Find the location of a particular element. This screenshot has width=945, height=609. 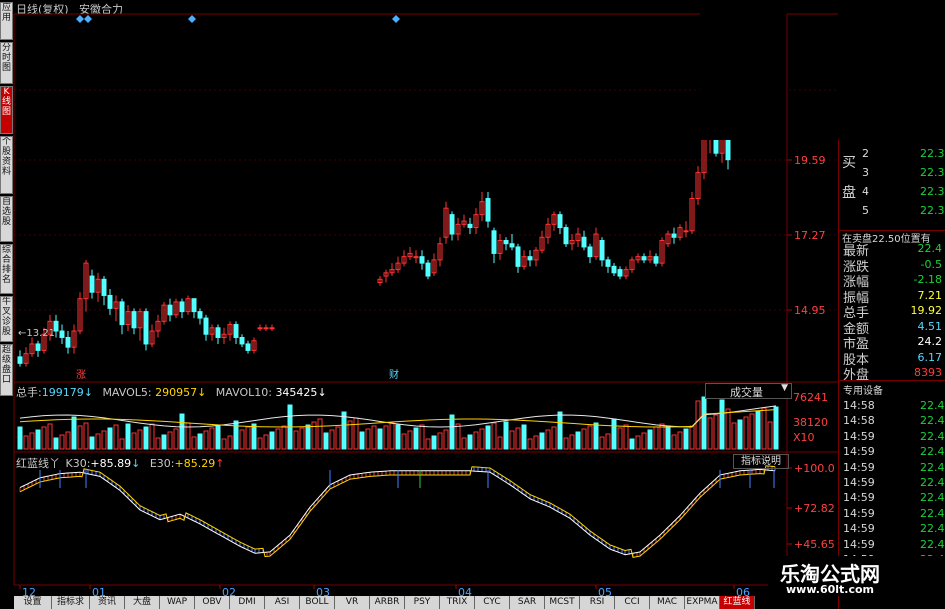

bottom-tab-sar: SAR is located at coordinates (527, 602).